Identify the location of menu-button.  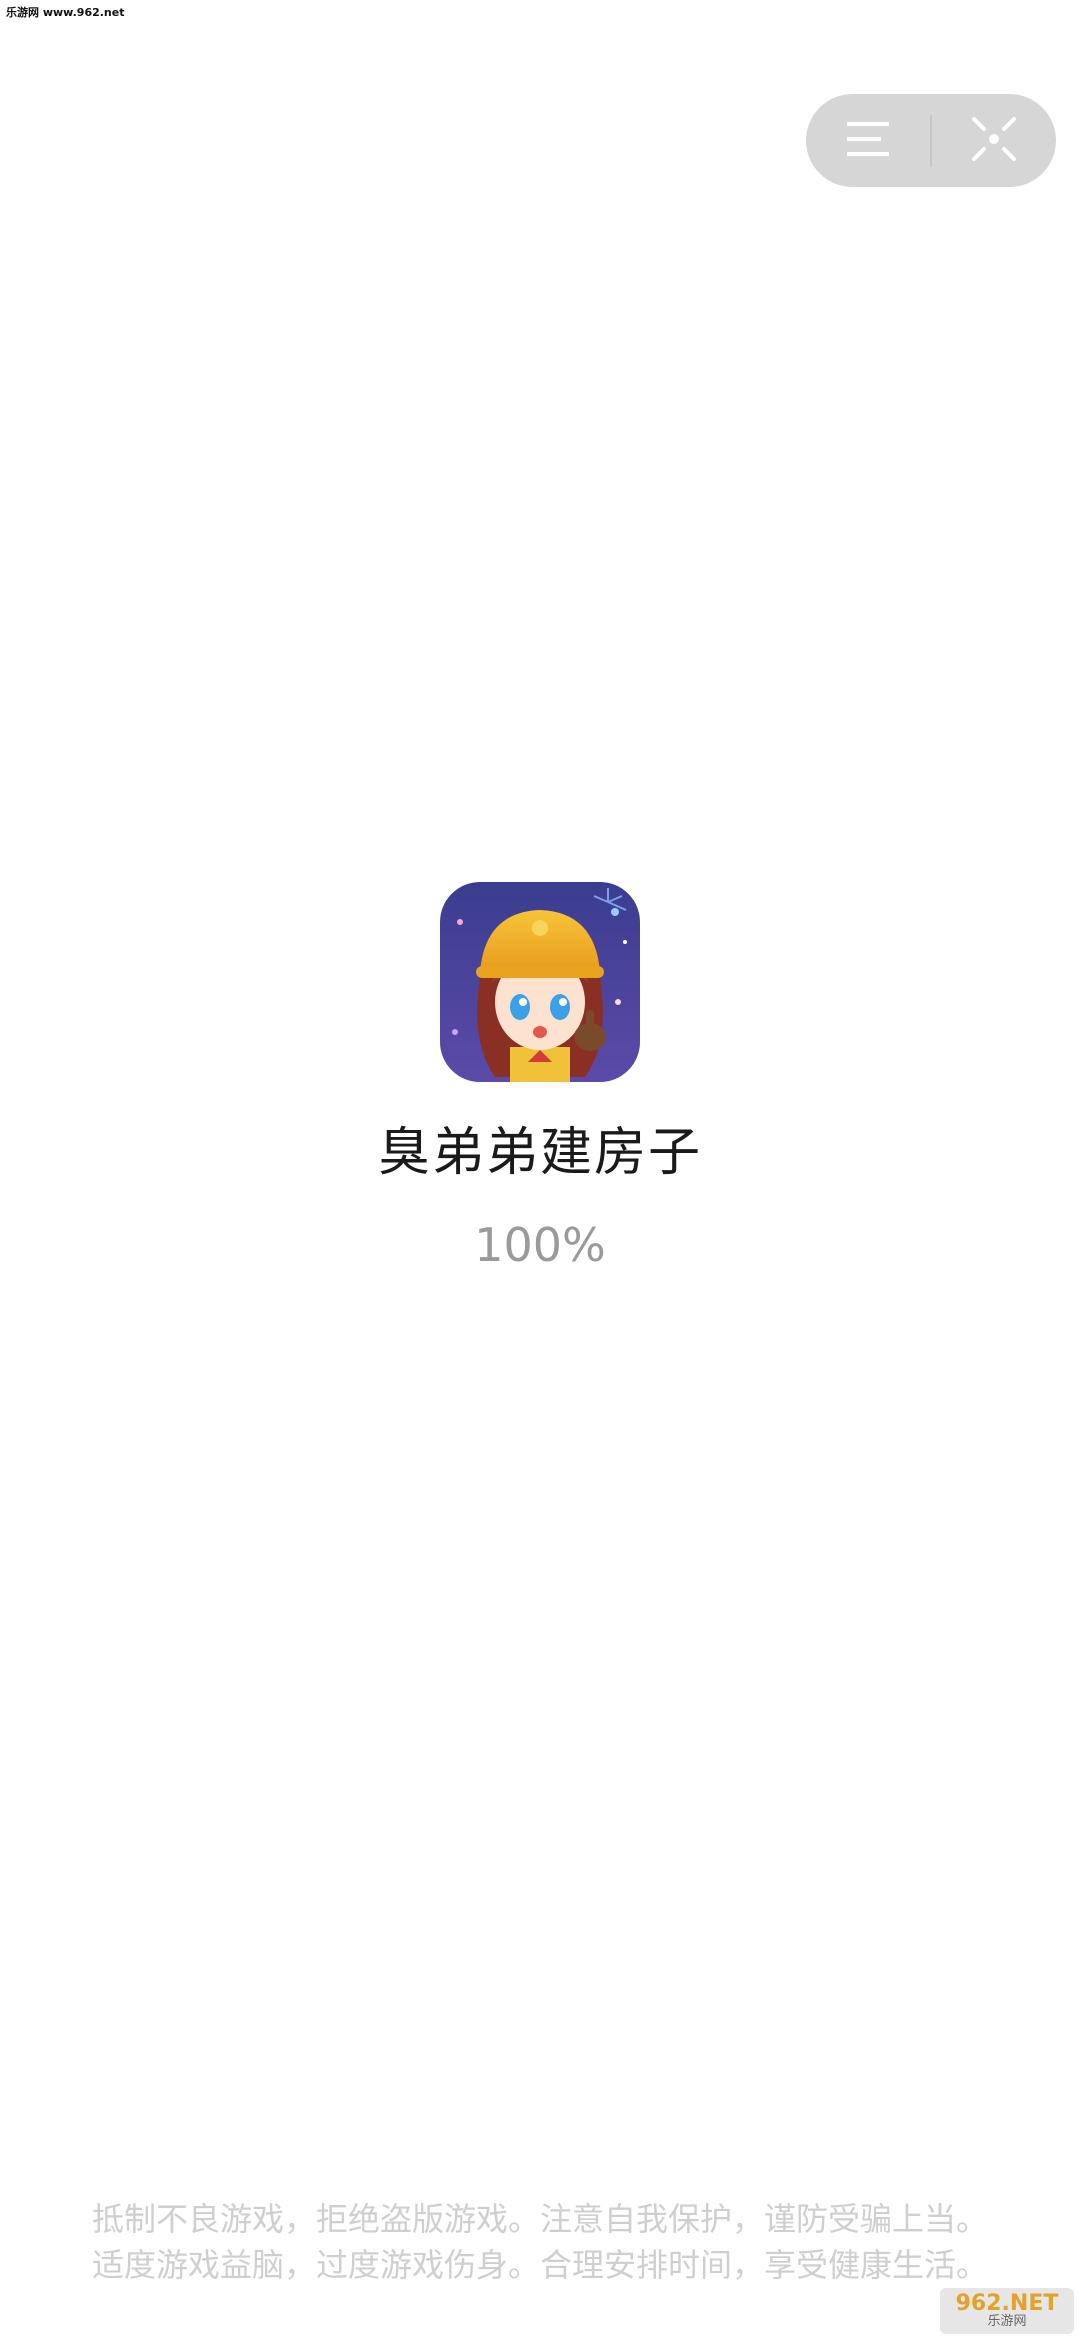
(868, 140).